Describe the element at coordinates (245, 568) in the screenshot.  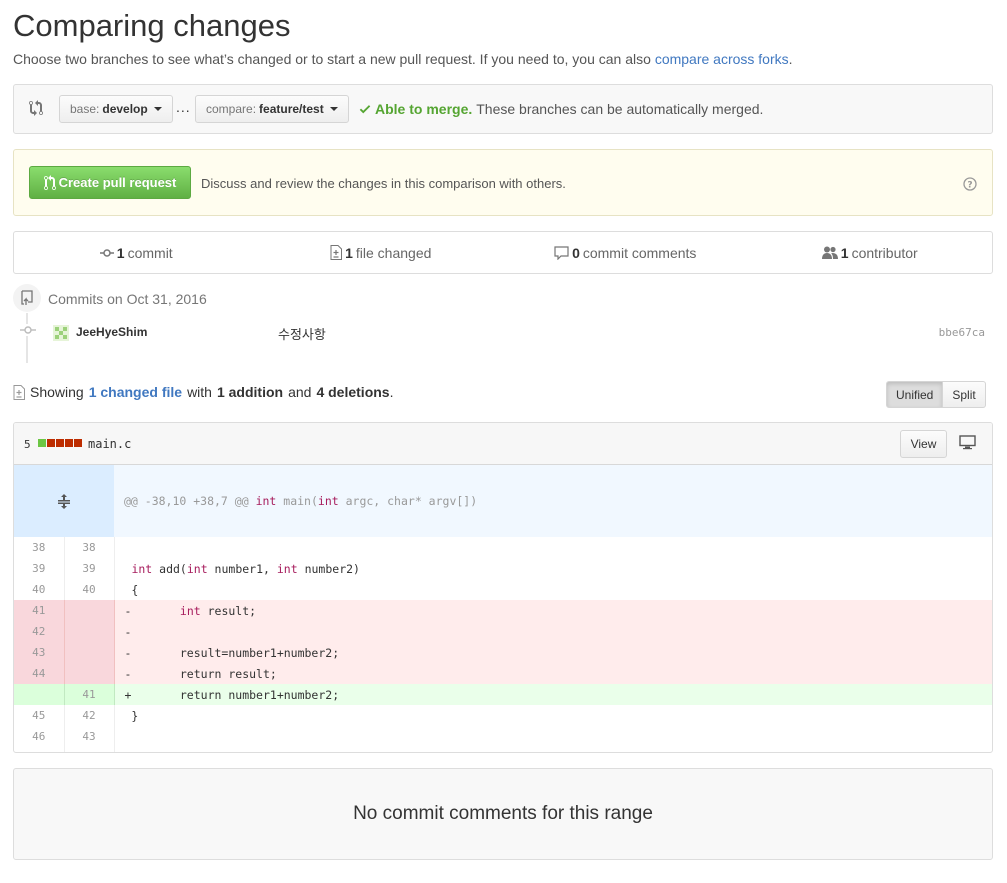
I see `code-line: int add(int number1, int number2)` at that location.